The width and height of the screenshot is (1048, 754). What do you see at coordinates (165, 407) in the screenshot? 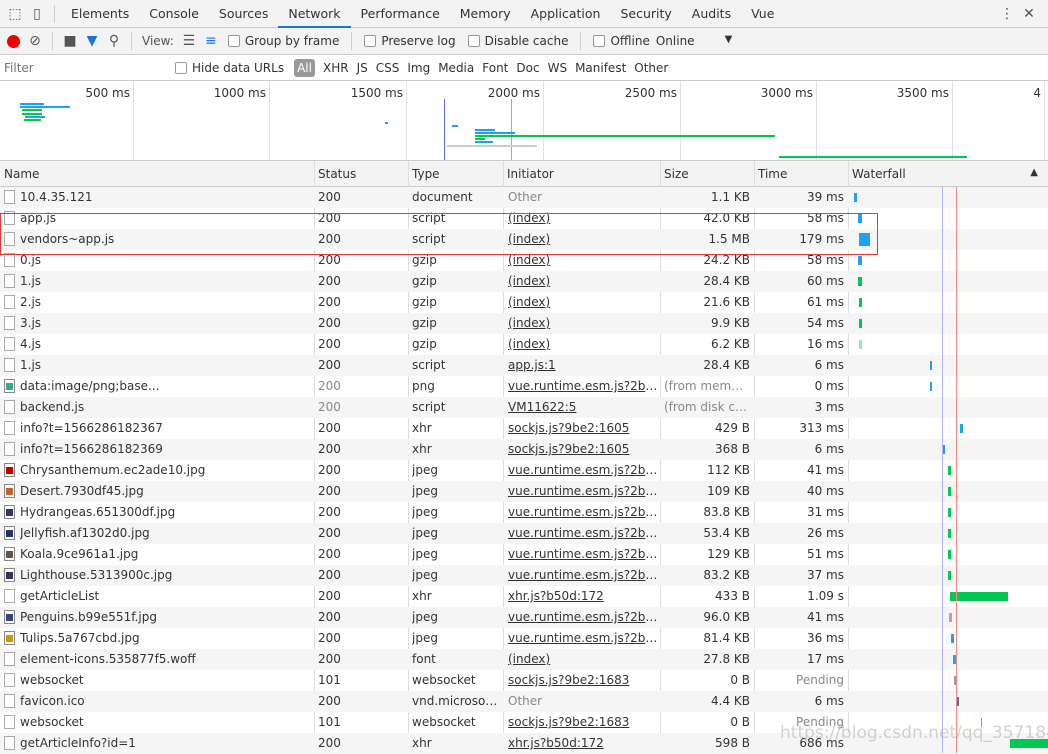
I see `request-name: backend.js` at bounding box center [165, 407].